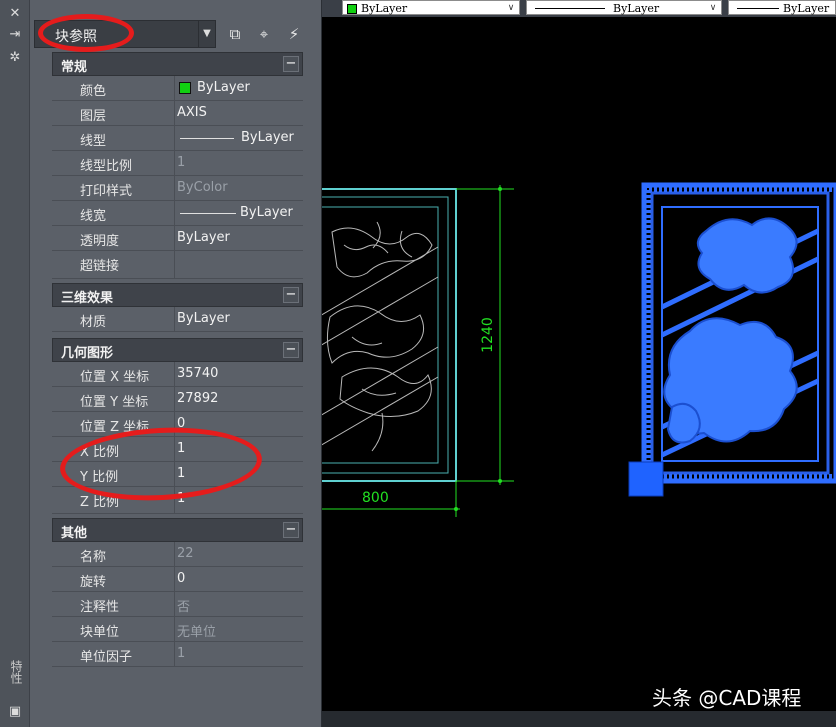 The height and width of the screenshot is (727, 836). I want to click on select-objects-icon: ⌖, so click(264, 34).